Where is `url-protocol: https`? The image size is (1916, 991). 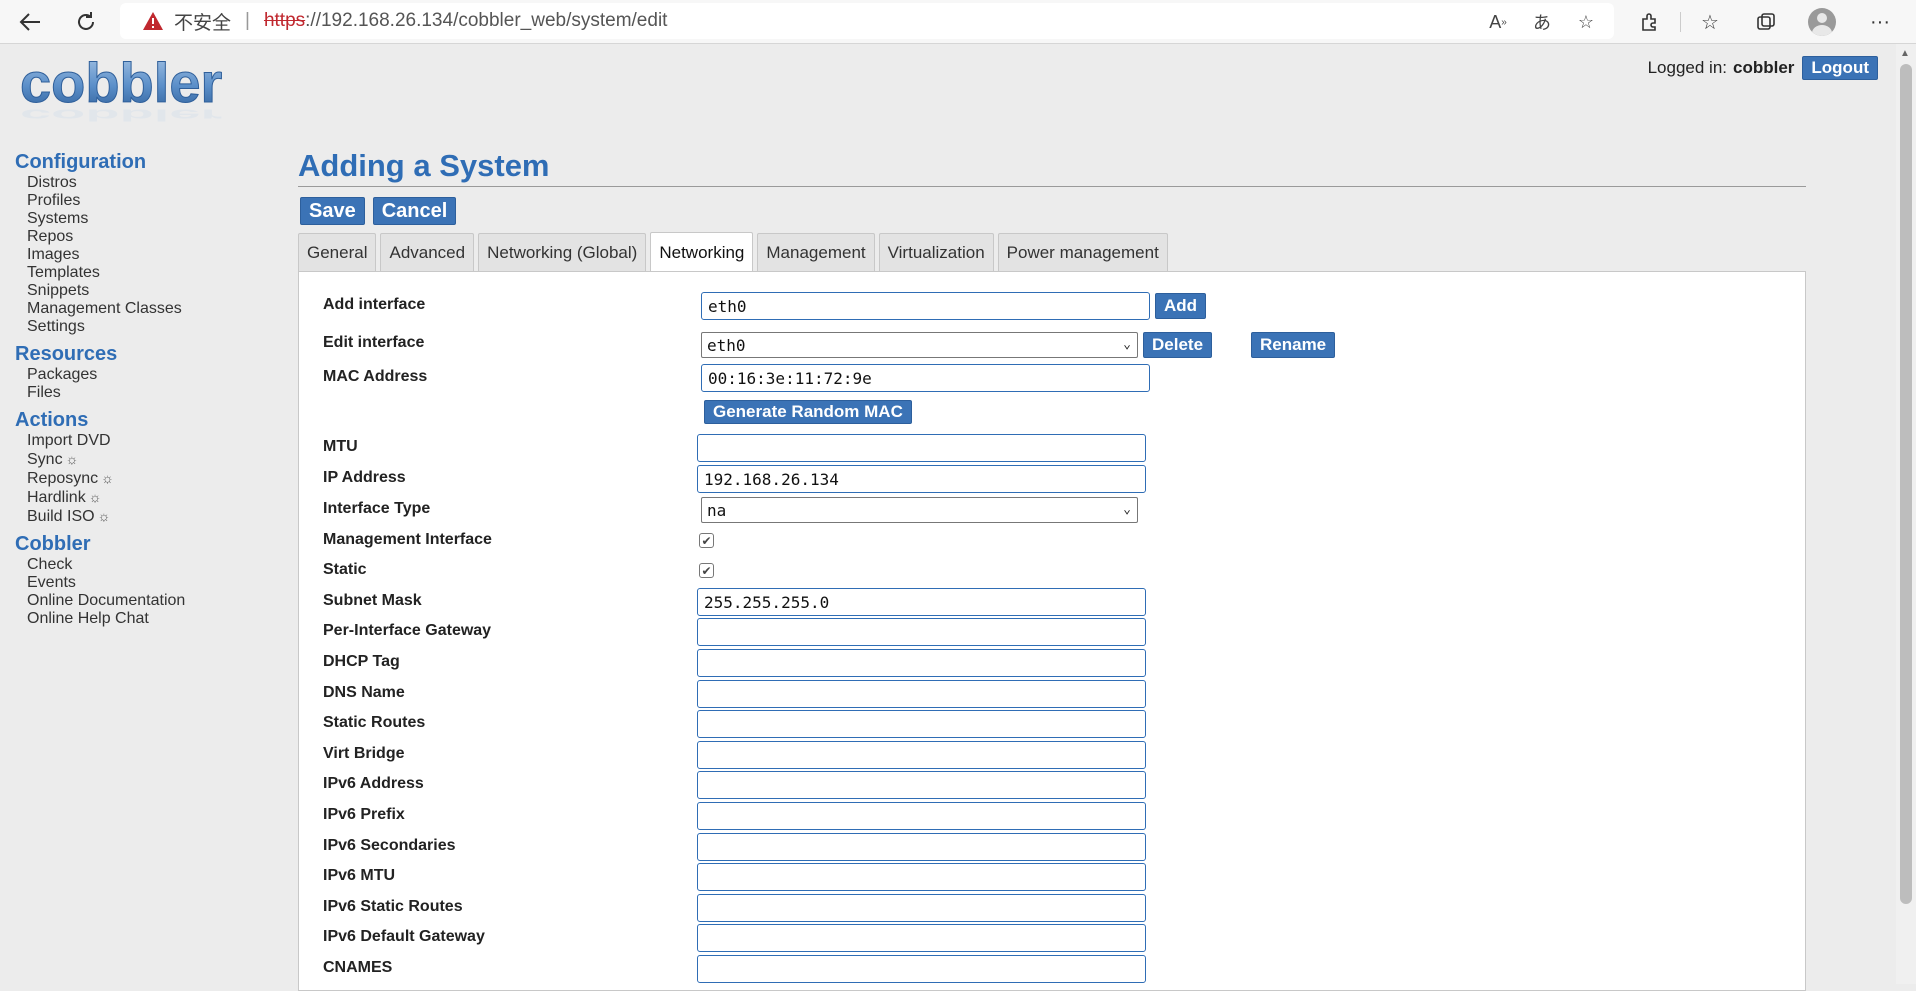
url-protocol: https is located at coordinates (284, 20).